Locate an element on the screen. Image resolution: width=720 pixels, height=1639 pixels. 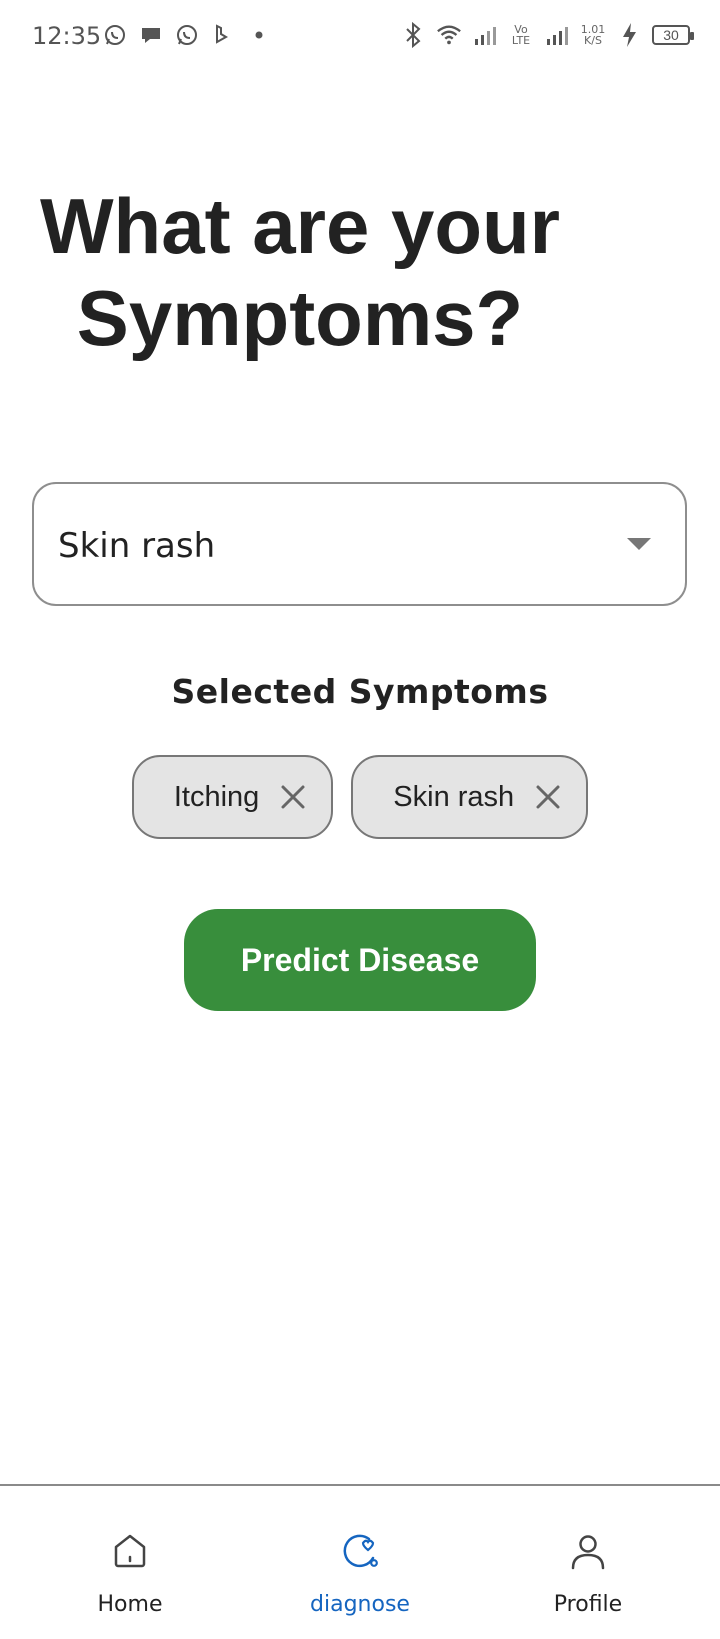
bing-icon is located at coordinates (223, 35).